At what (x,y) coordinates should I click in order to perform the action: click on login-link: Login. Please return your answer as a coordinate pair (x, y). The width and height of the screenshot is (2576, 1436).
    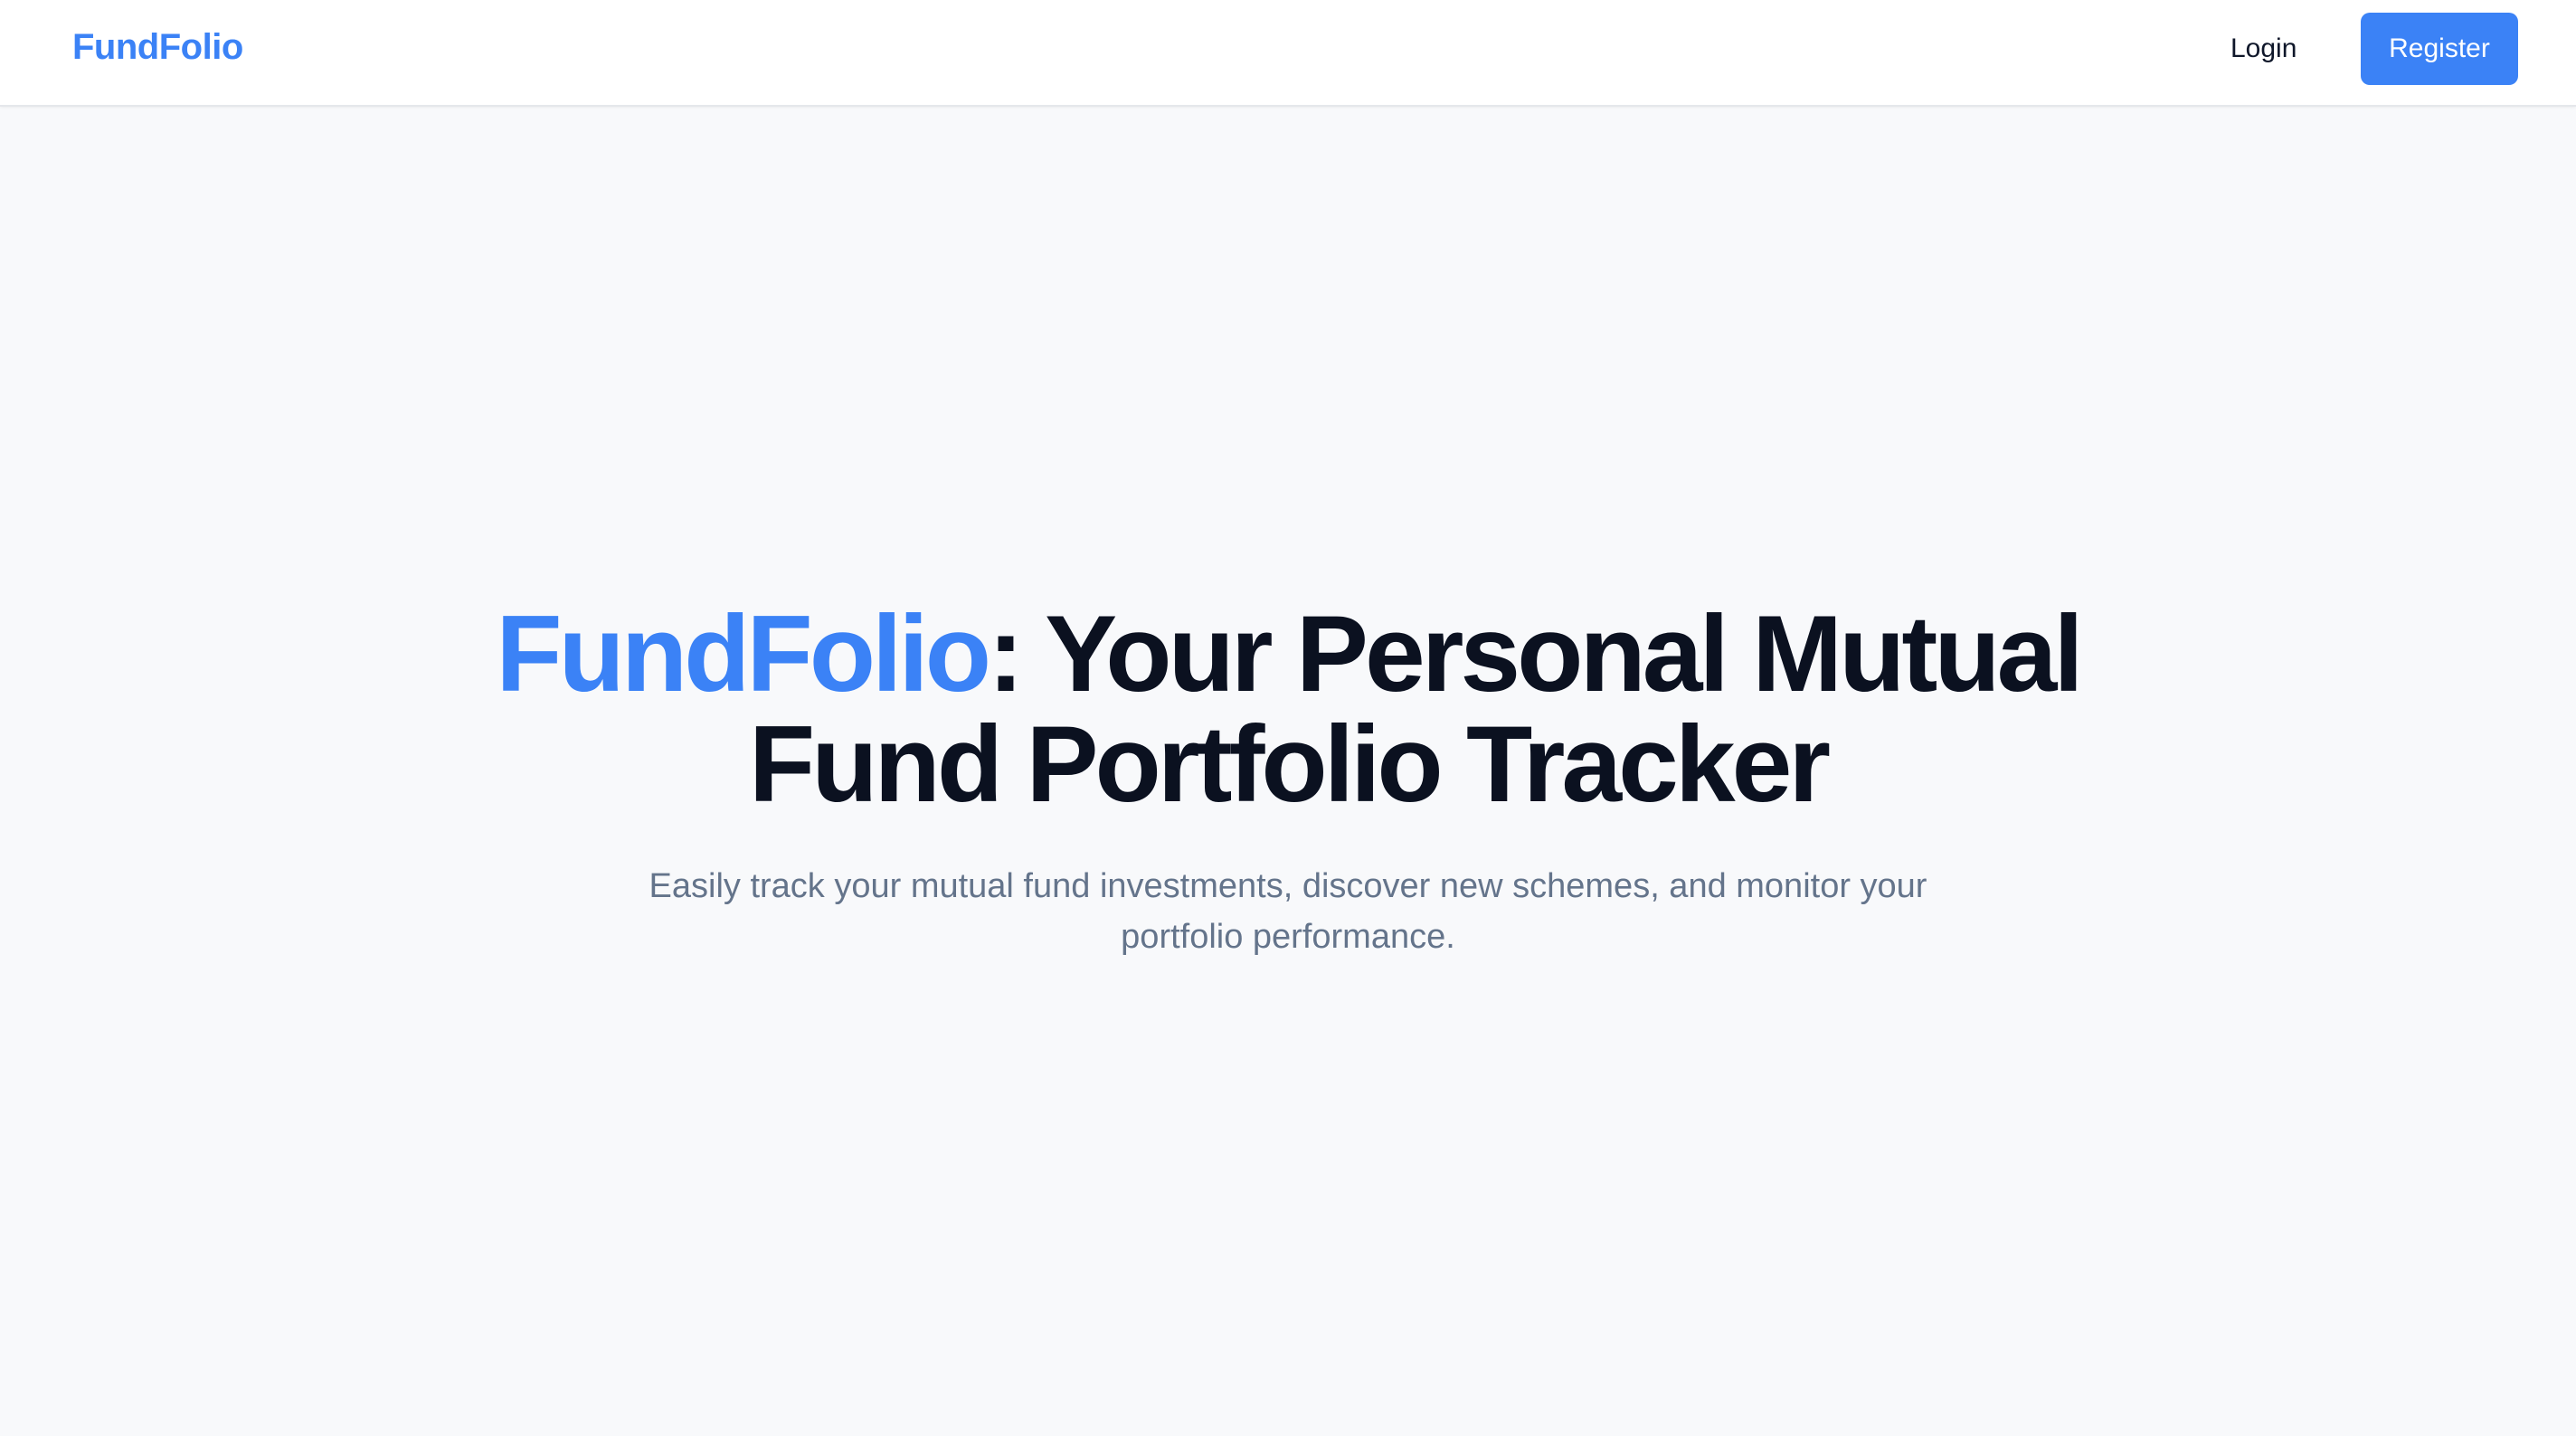
    Looking at the image, I should click on (2263, 49).